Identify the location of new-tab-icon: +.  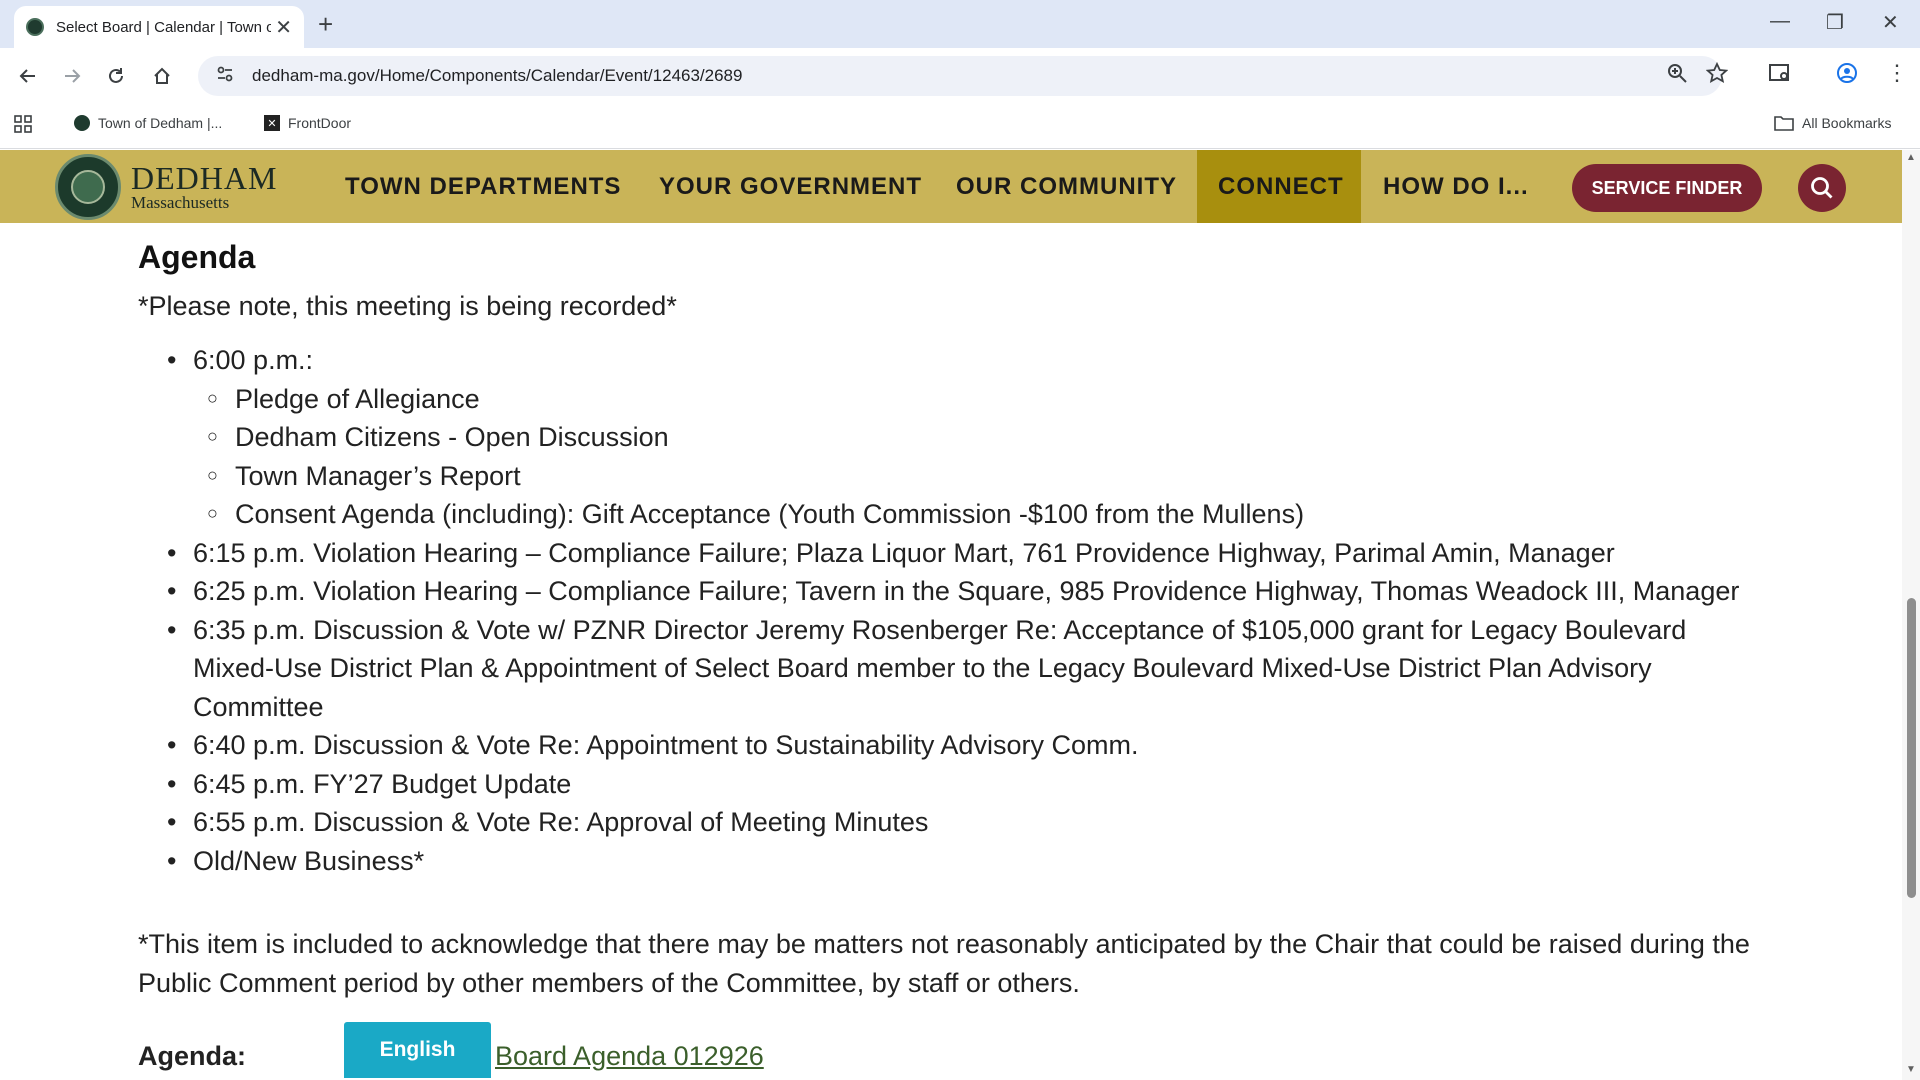
(325, 24).